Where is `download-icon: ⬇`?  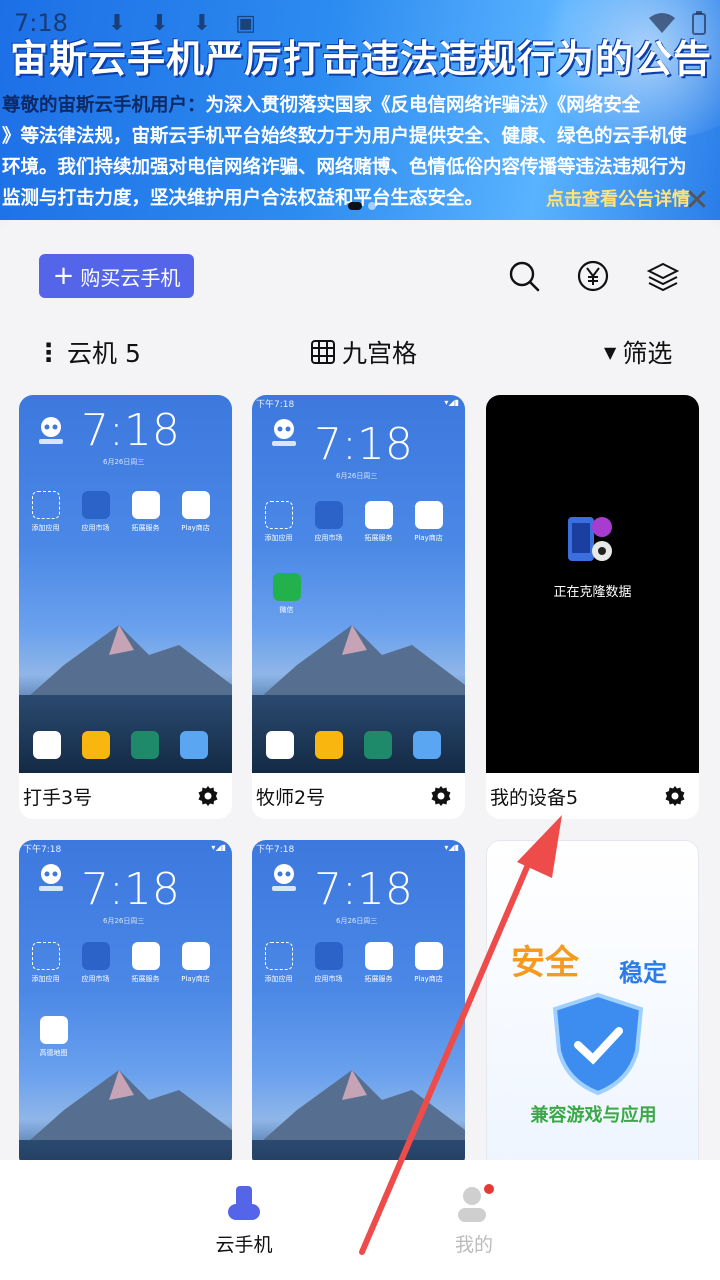
download-icon: ⬇ is located at coordinates (117, 23).